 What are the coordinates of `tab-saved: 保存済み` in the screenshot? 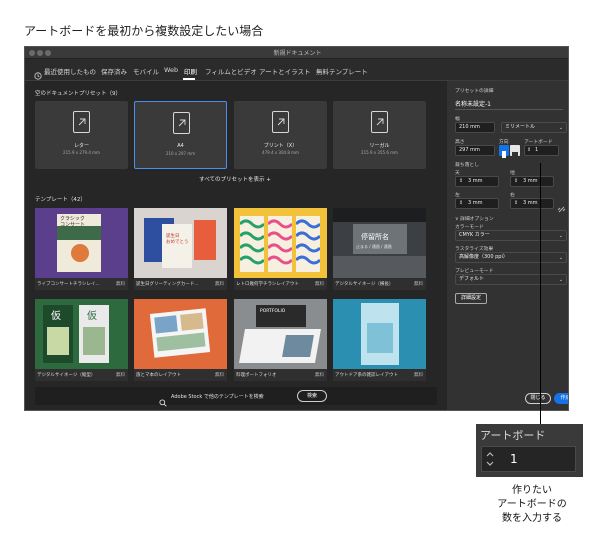 It's located at (114, 71).